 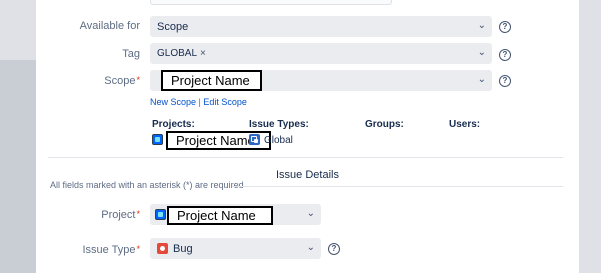 What do you see at coordinates (120, 215) in the screenshot?
I see `project-label: Project*` at bounding box center [120, 215].